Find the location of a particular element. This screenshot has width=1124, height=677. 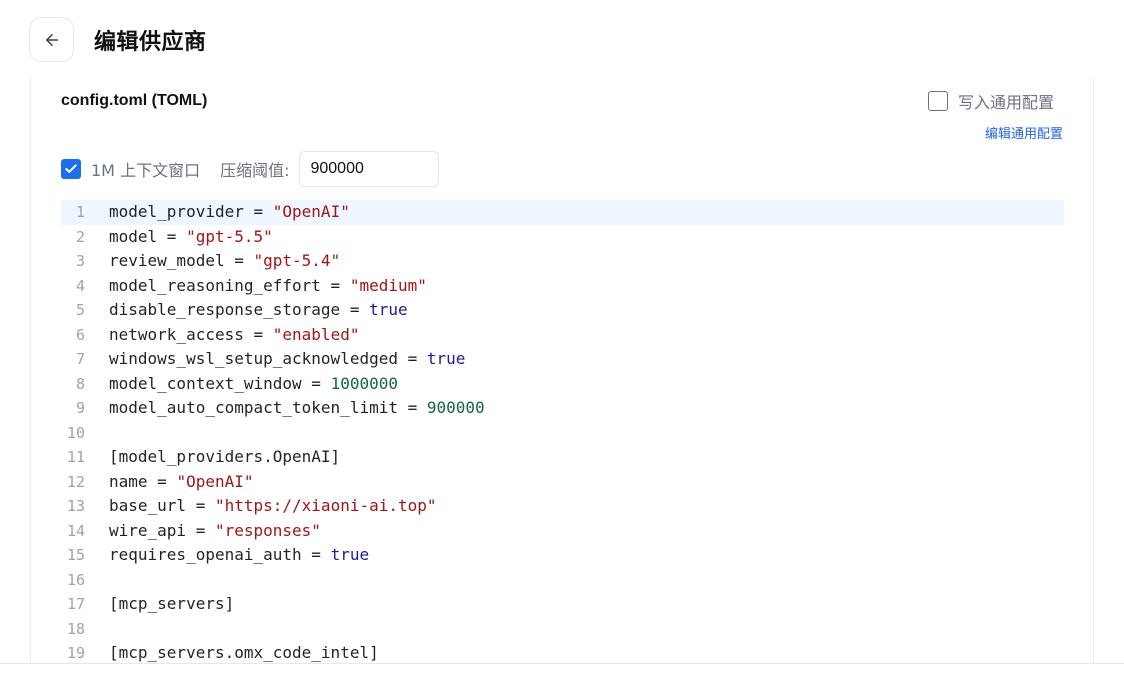

code-text: review_model = "gpt-5.4" is located at coordinates (224, 261).